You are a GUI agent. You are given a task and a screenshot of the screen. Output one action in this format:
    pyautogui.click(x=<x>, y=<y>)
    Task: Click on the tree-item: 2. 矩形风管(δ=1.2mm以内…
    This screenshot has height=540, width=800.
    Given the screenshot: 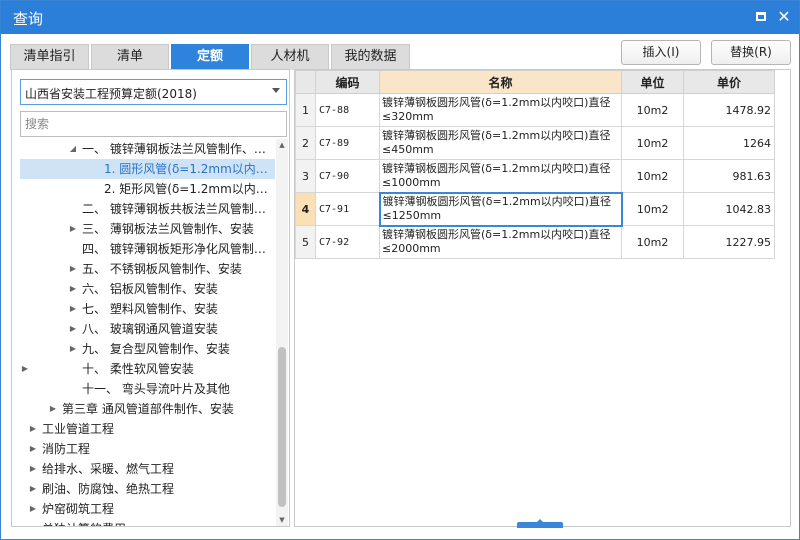 What is the action you would take?
    pyautogui.click(x=147, y=189)
    